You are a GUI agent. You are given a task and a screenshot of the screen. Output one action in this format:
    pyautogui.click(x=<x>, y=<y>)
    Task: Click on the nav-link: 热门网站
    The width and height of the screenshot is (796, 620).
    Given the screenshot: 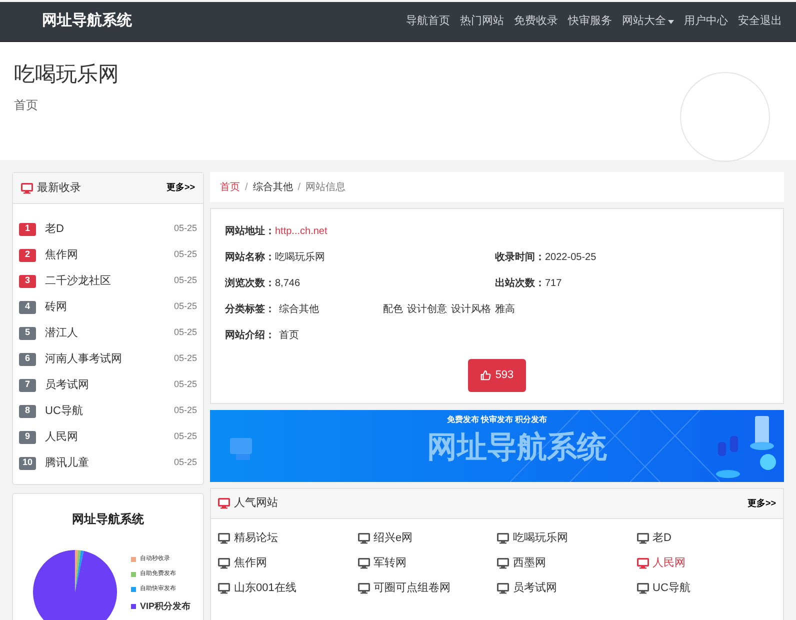 What is the action you would take?
    pyautogui.click(x=482, y=21)
    